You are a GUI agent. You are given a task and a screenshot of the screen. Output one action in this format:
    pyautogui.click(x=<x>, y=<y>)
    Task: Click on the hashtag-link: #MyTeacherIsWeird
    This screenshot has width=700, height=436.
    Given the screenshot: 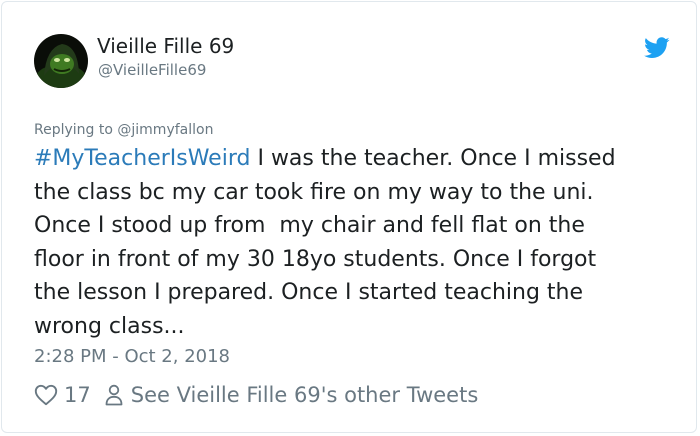 What is the action you would take?
    pyautogui.click(x=142, y=158)
    